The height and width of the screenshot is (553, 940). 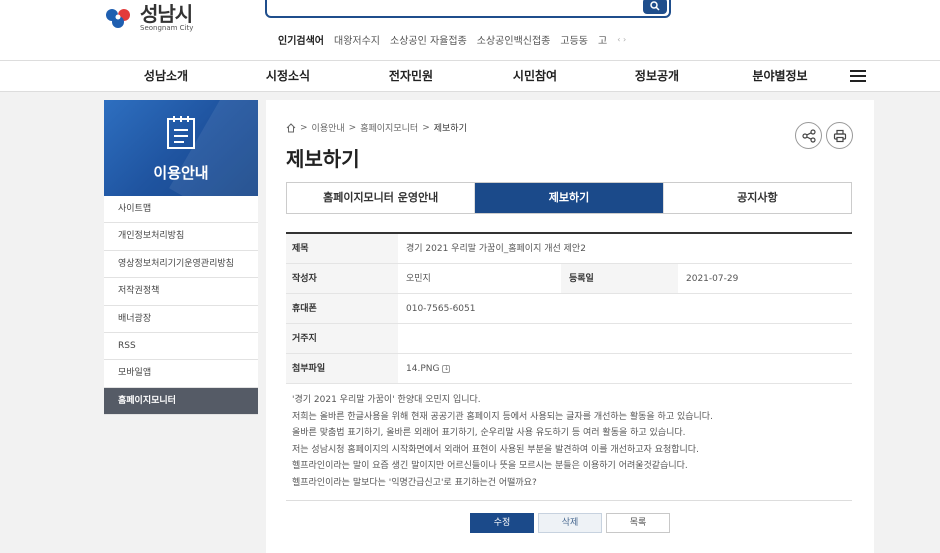 I want to click on popular-keyword: 대왕저수지, so click(x=357, y=39).